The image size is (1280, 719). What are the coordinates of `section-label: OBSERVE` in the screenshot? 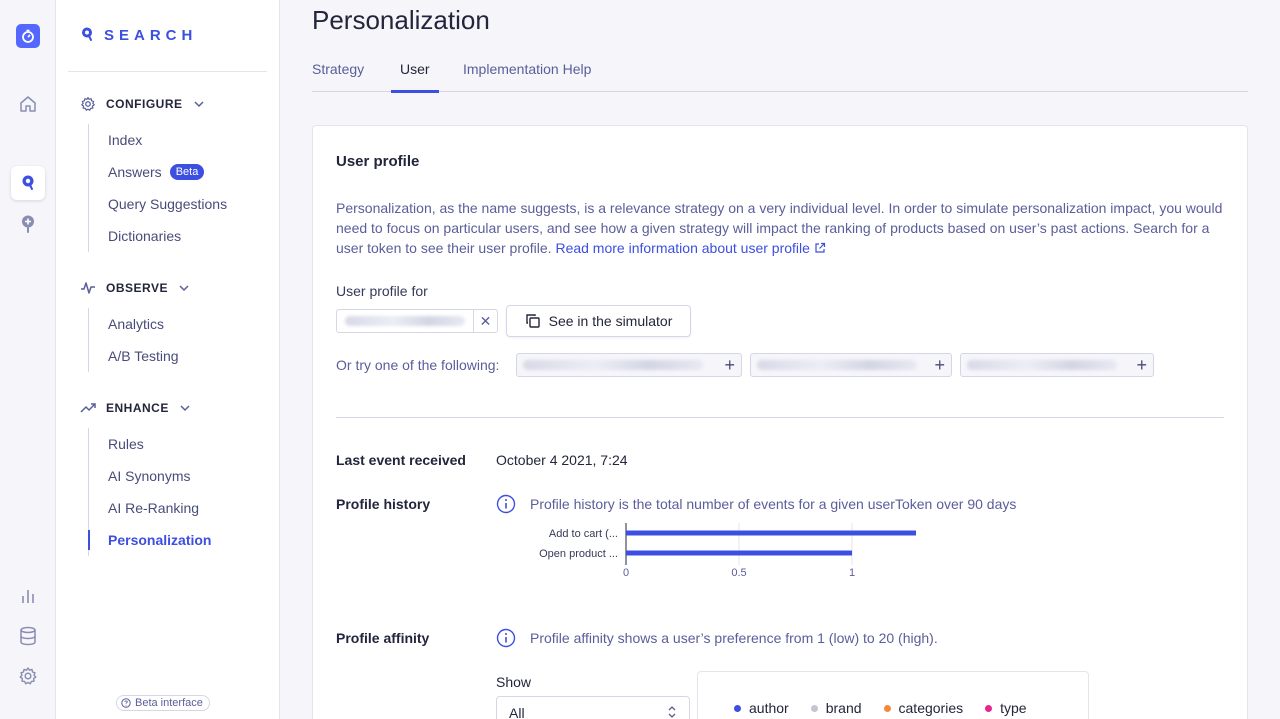 It's located at (137, 288).